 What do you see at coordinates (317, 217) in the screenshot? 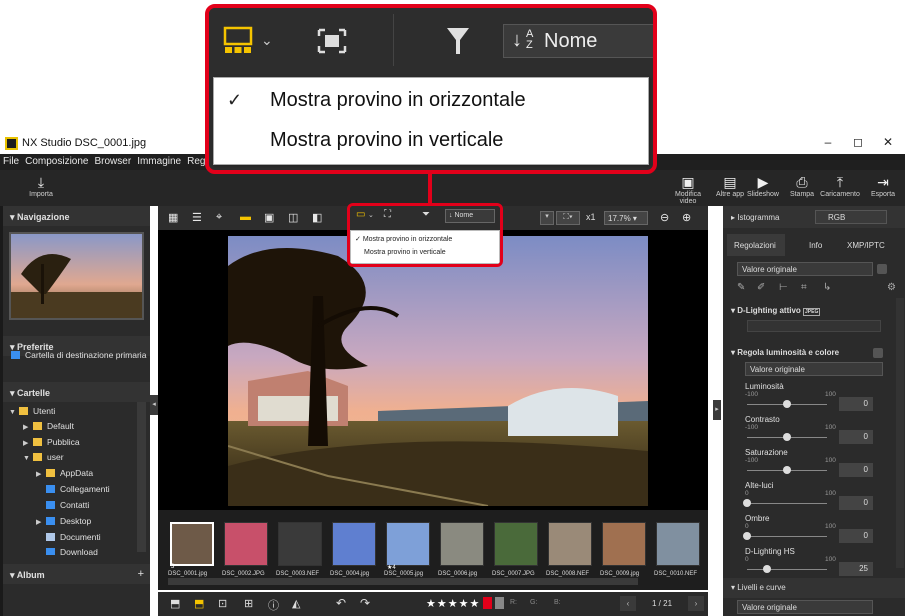
I see `split-view-icon: ◧` at bounding box center [317, 217].